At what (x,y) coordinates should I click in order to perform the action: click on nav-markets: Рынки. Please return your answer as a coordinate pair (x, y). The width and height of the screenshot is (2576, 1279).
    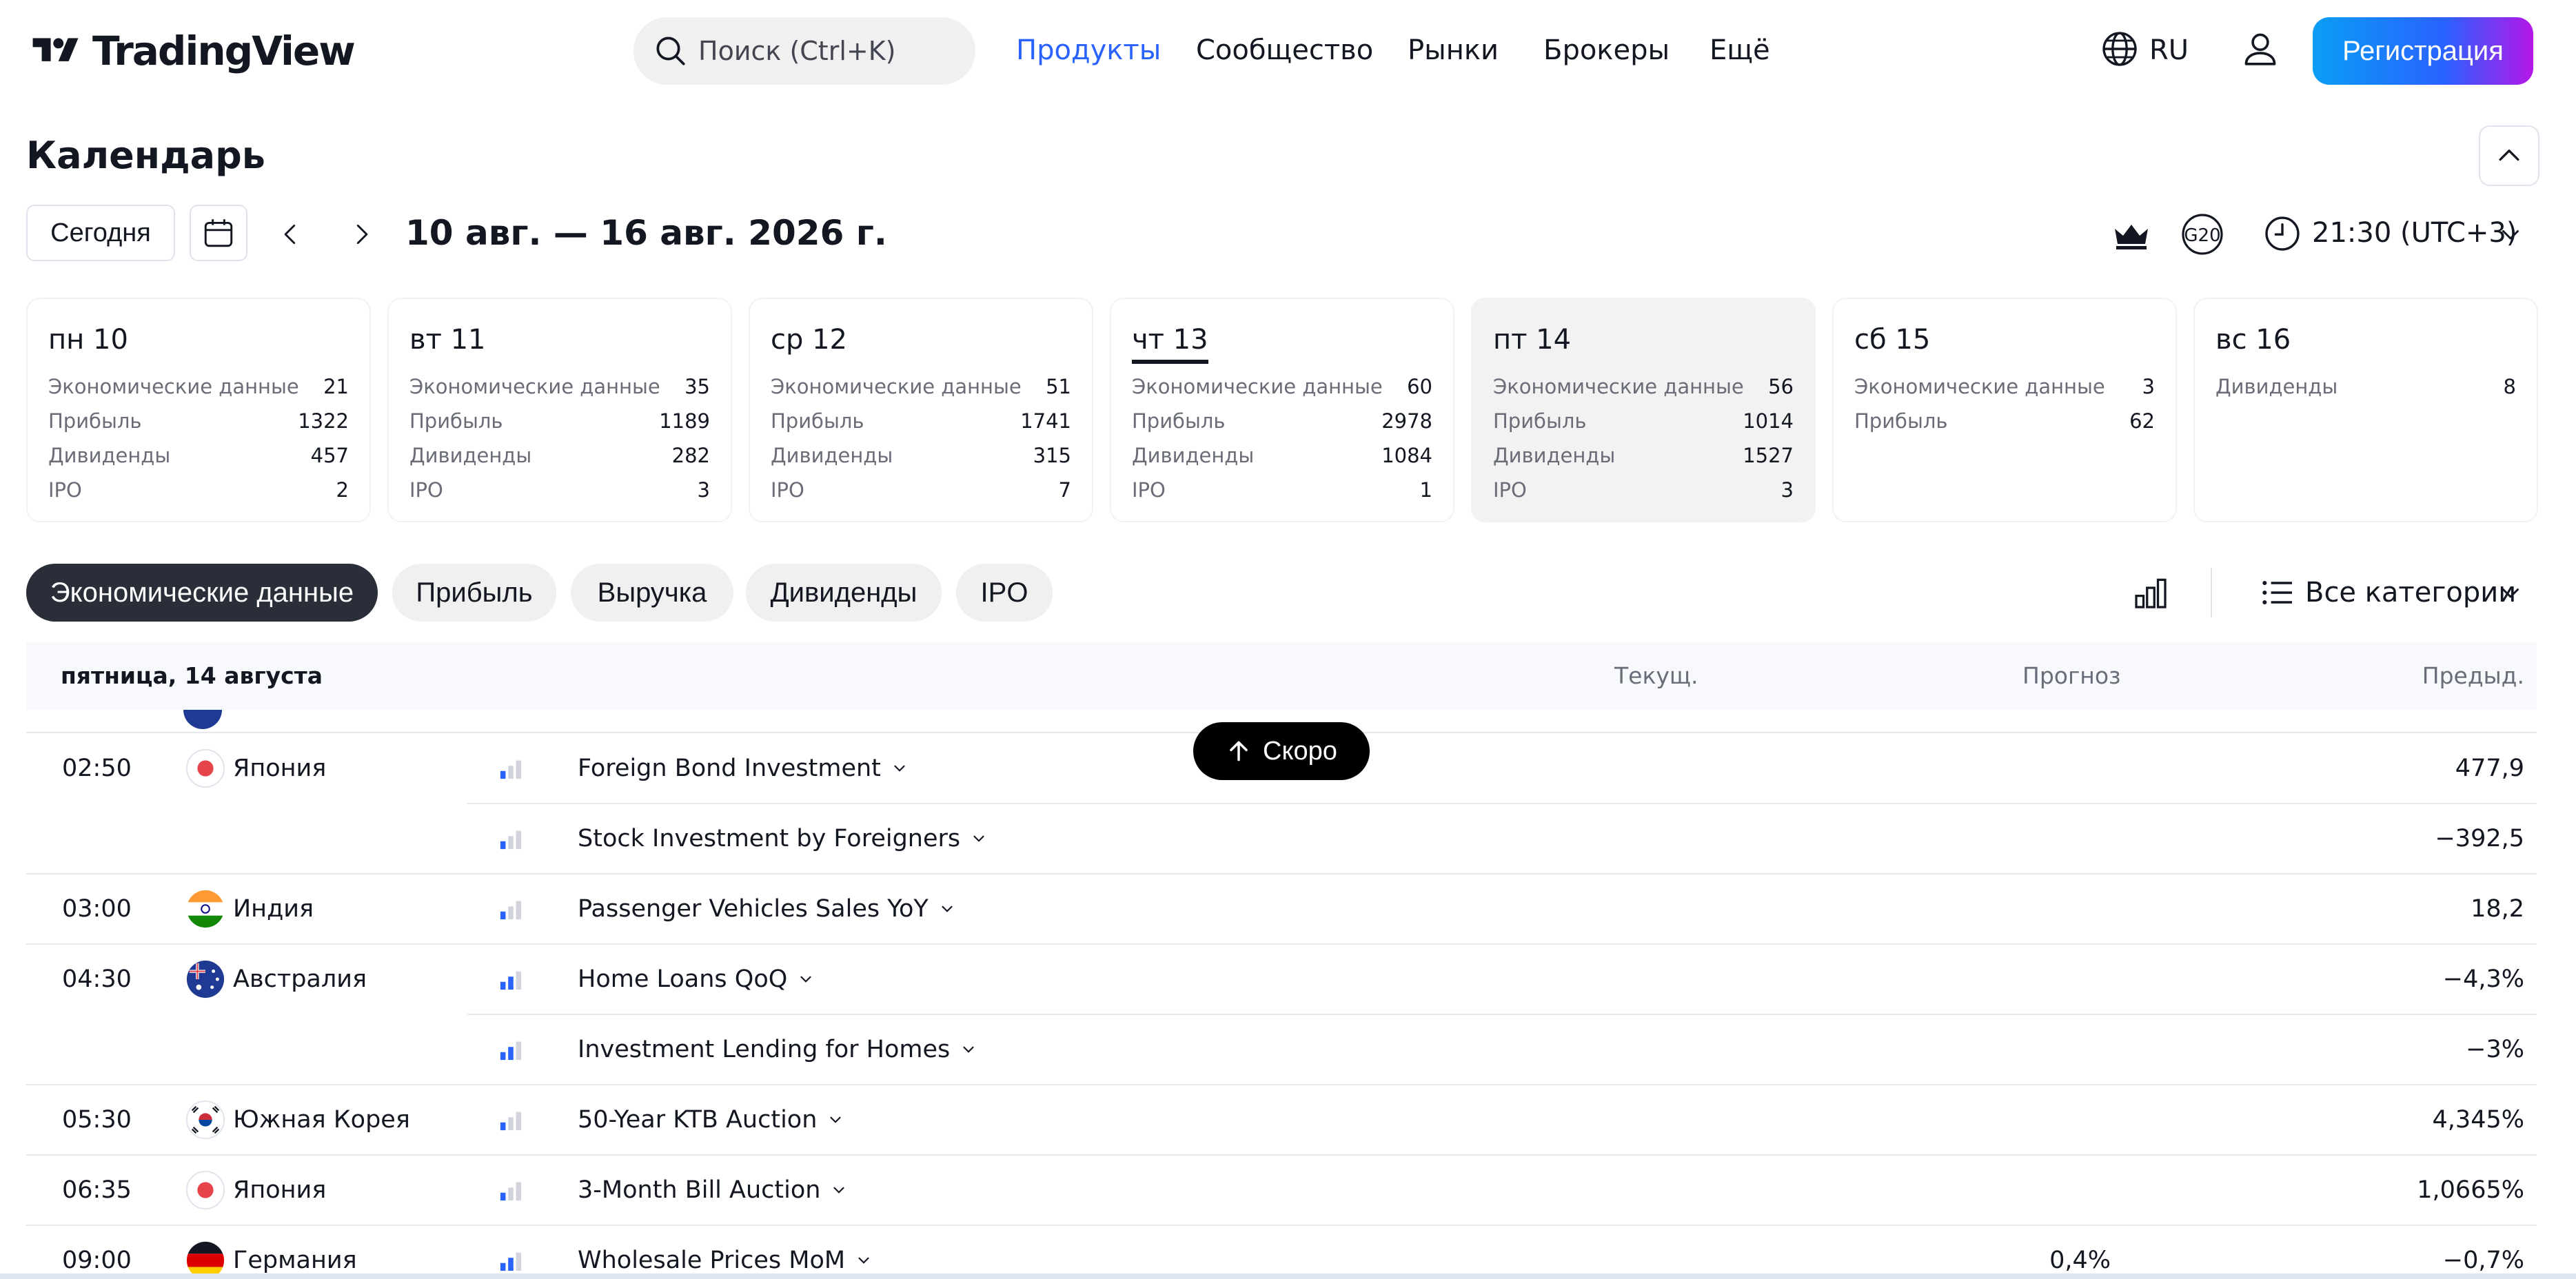
    Looking at the image, I should click on (1453, 50).